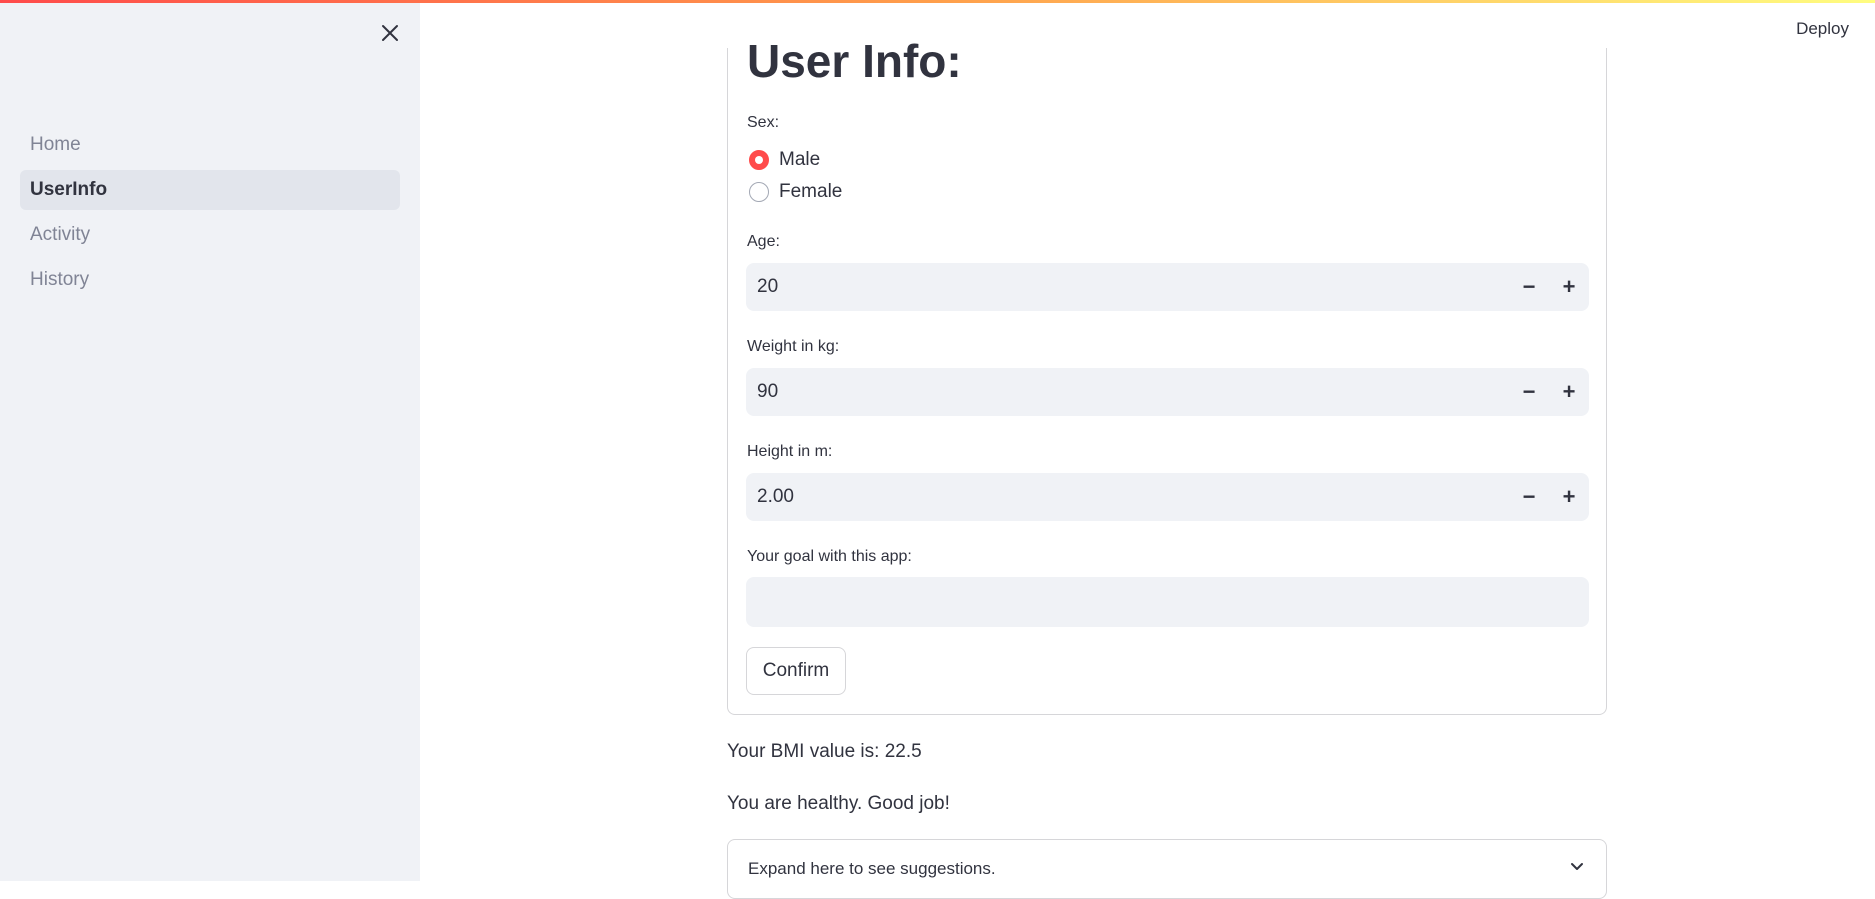  Describe the element at coordinates (872, 868) in the screenshot. I see `expander-label: Expand here to see suggestions.` at that location.